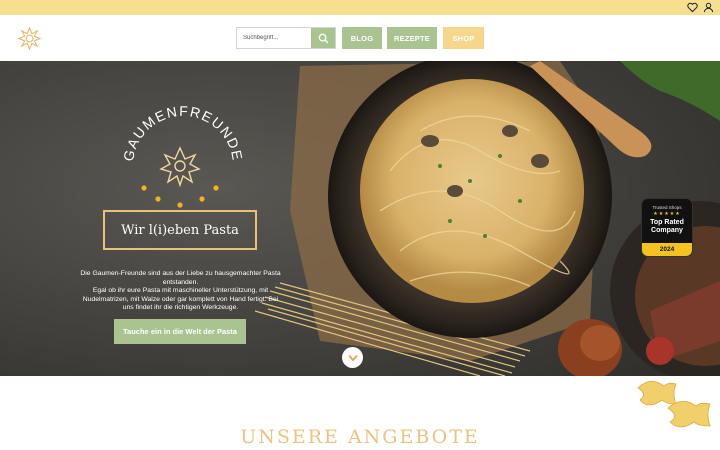 This screenshot has width=720, height=450. I want to click on gaumenfreunde-logo: GAUMENFREUNDE, so click(182, 155).